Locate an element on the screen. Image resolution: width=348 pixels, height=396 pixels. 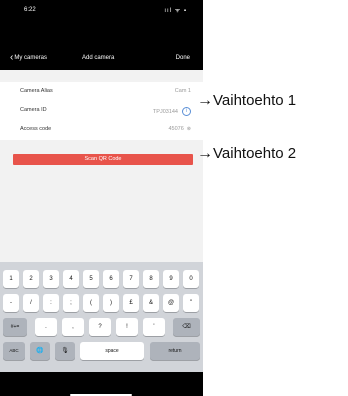
key-exclamation: ! is located at coordinates (127, 327).